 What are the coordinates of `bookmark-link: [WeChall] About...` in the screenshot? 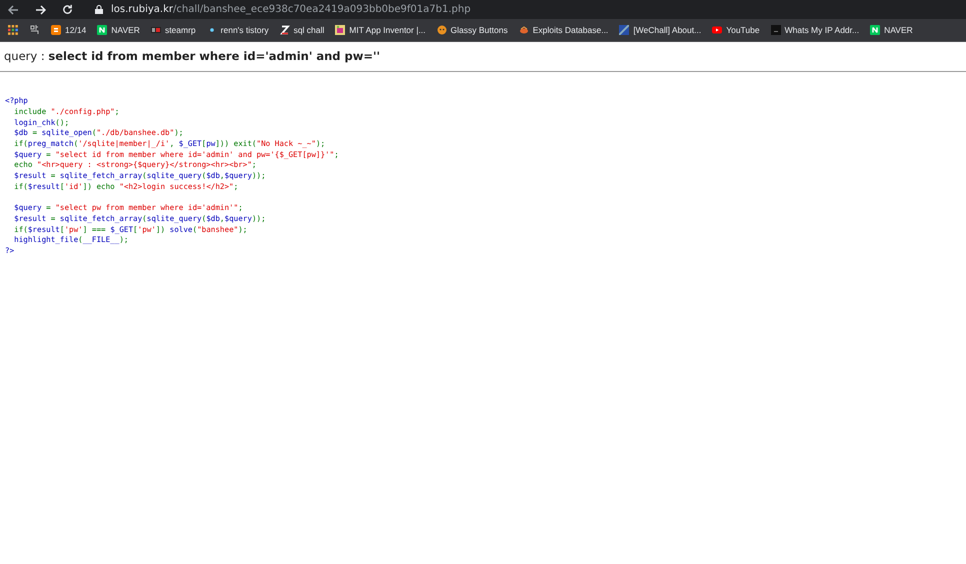 It's located at (667, 30).